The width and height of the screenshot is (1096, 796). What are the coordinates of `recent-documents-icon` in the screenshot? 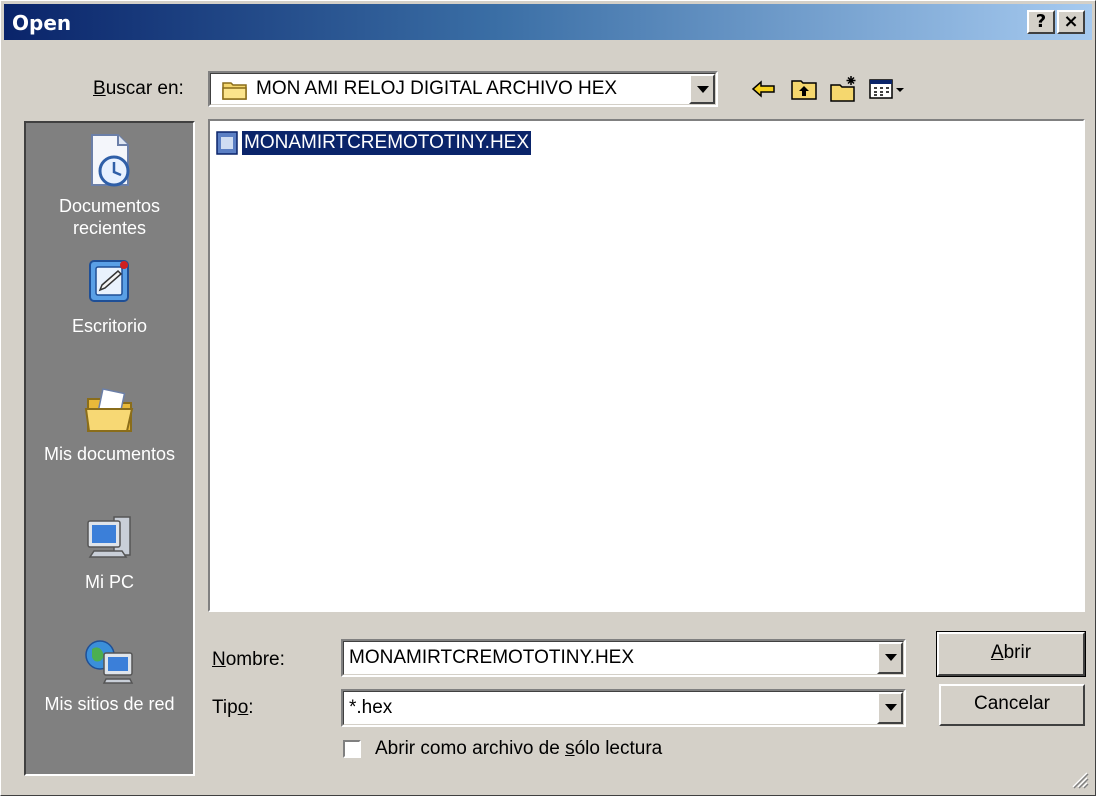 It's located at (109, 160).